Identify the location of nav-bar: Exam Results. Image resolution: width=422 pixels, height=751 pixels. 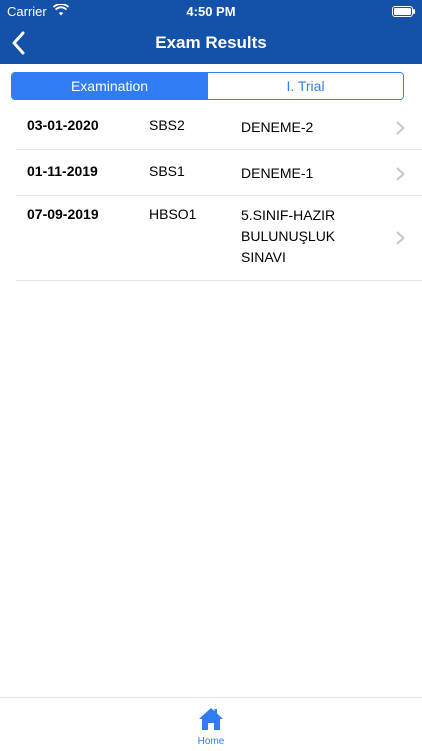
(211, 43).